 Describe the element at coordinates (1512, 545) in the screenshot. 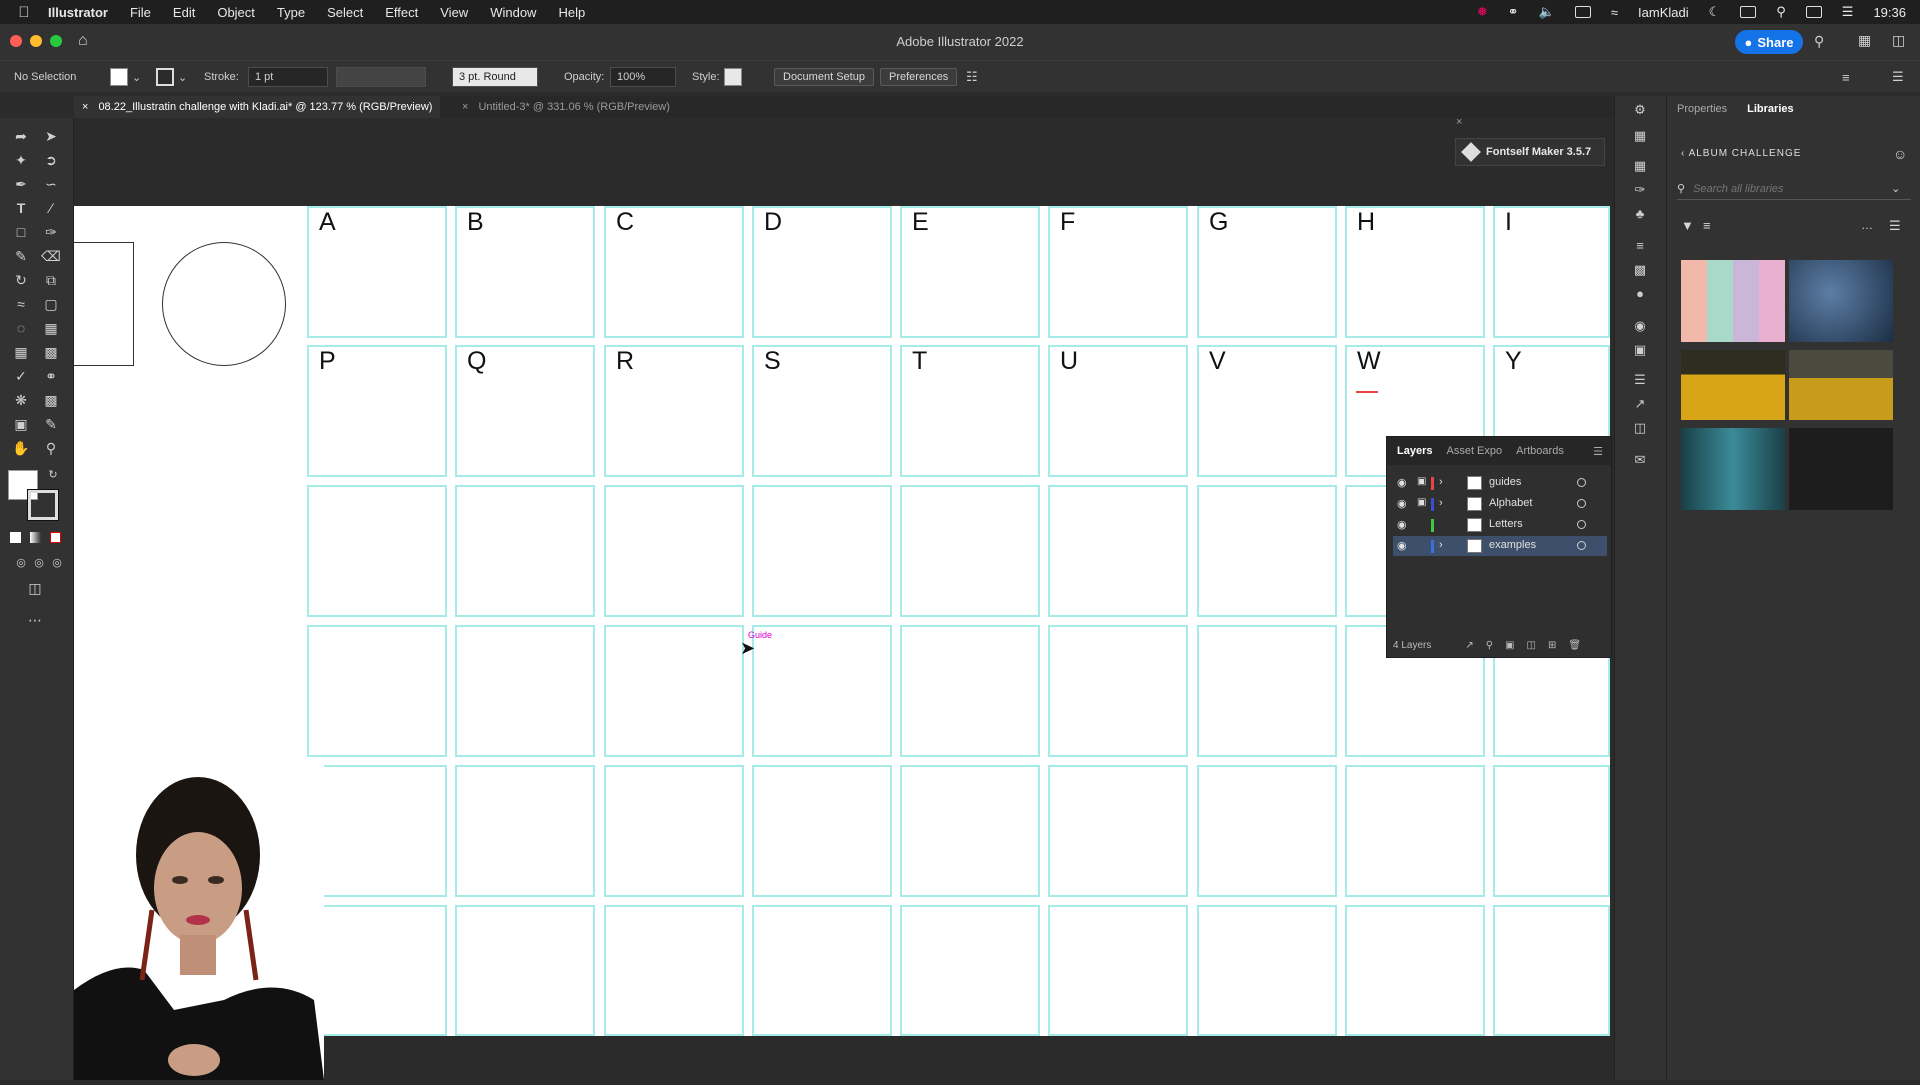

I see `layer-name: examples` at that location.